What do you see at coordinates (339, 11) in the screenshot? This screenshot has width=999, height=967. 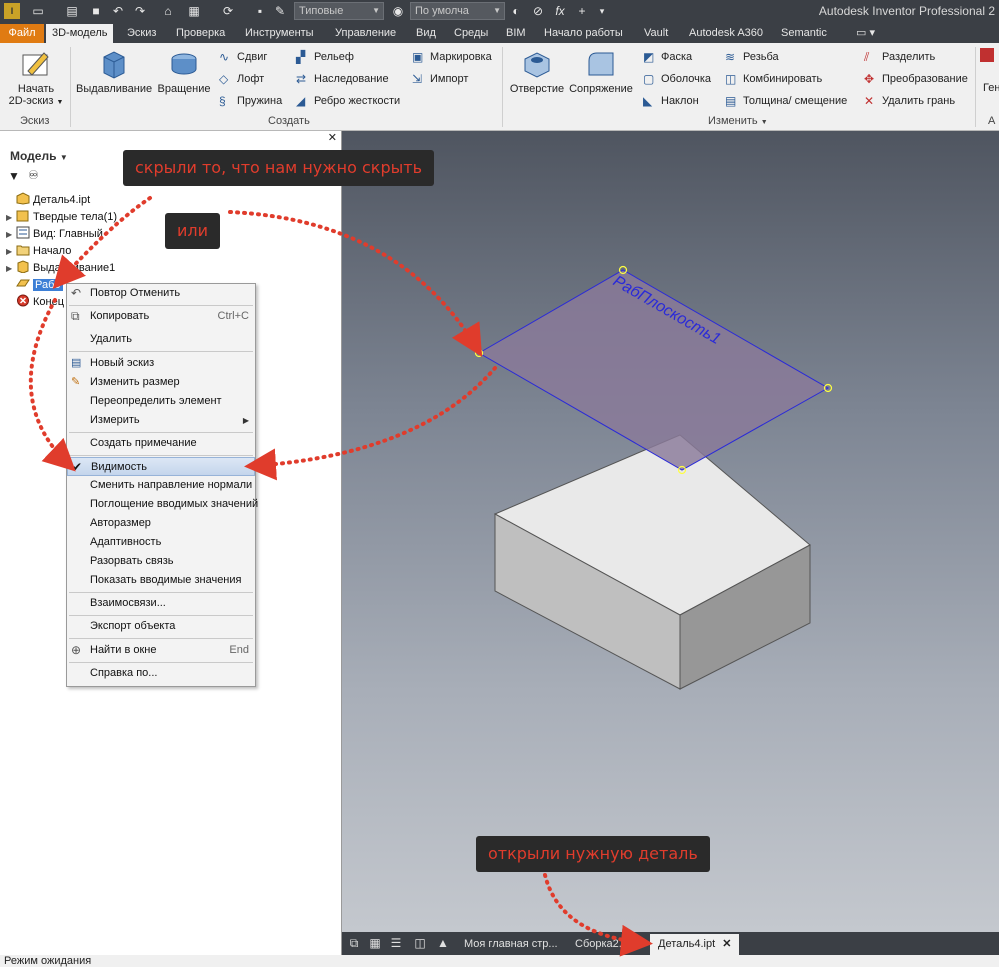 I see `appearance-select: Типовые ▼` at bounding box center [339, 11].